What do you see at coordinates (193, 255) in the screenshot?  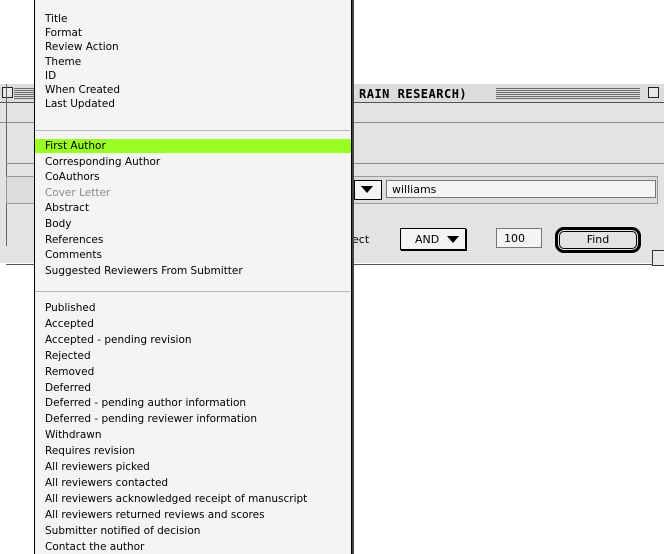 I see `menu-item-comments: Comments` at bounding box center [193, 255].